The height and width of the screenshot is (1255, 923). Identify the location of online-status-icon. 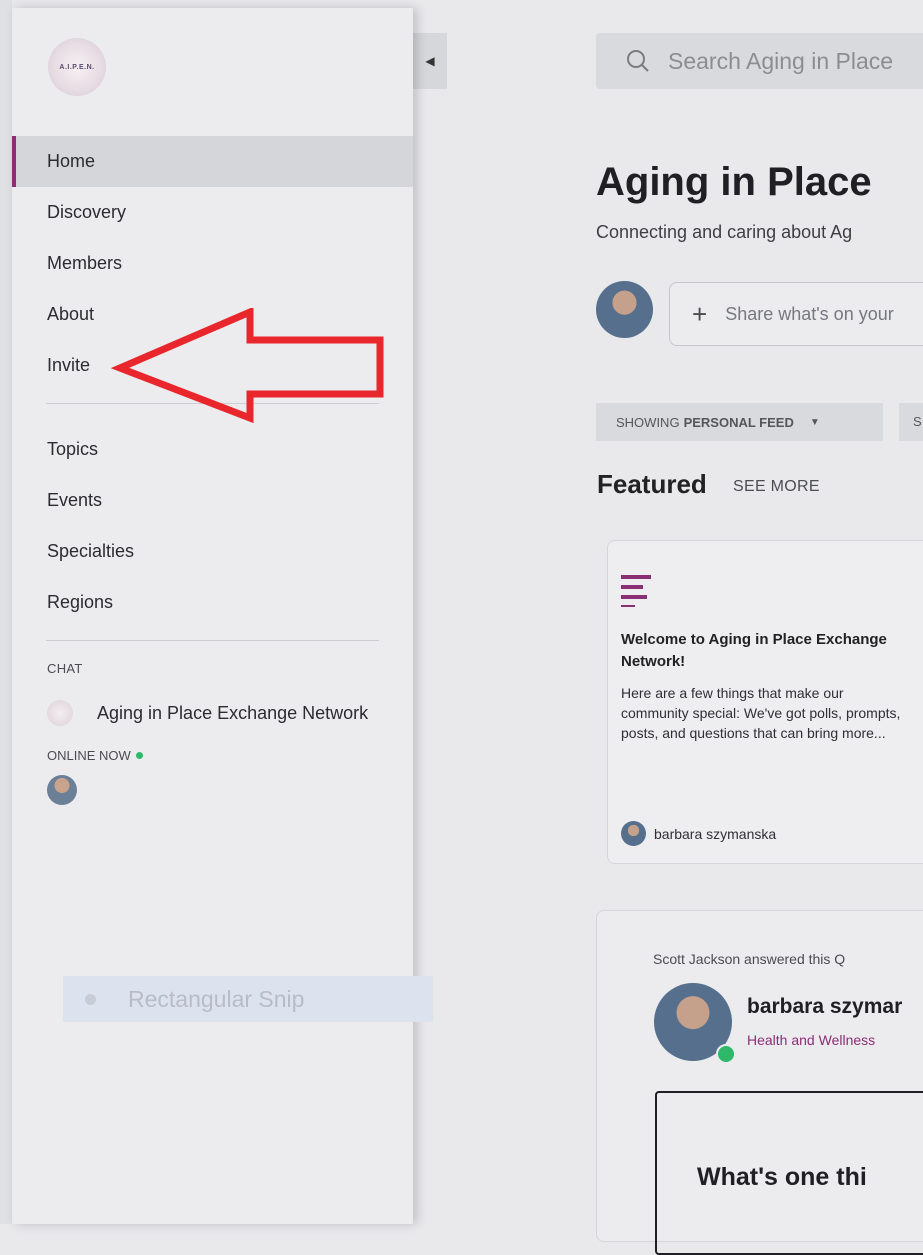
(726, 1054).